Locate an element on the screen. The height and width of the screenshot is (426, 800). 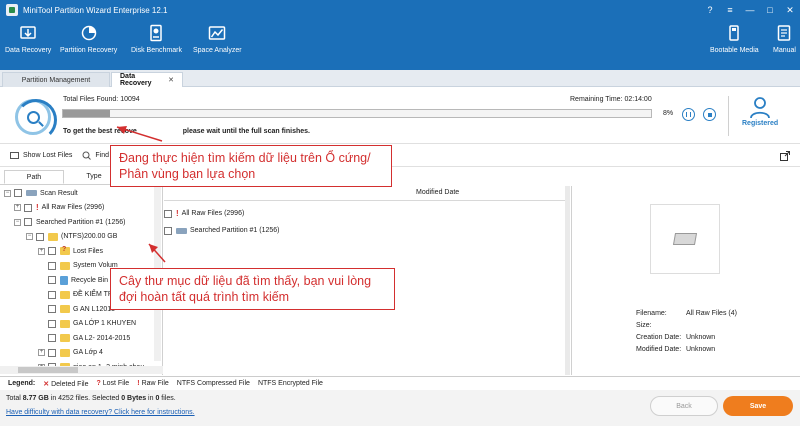
annotation-arrows is located at coordinates (141, 194).